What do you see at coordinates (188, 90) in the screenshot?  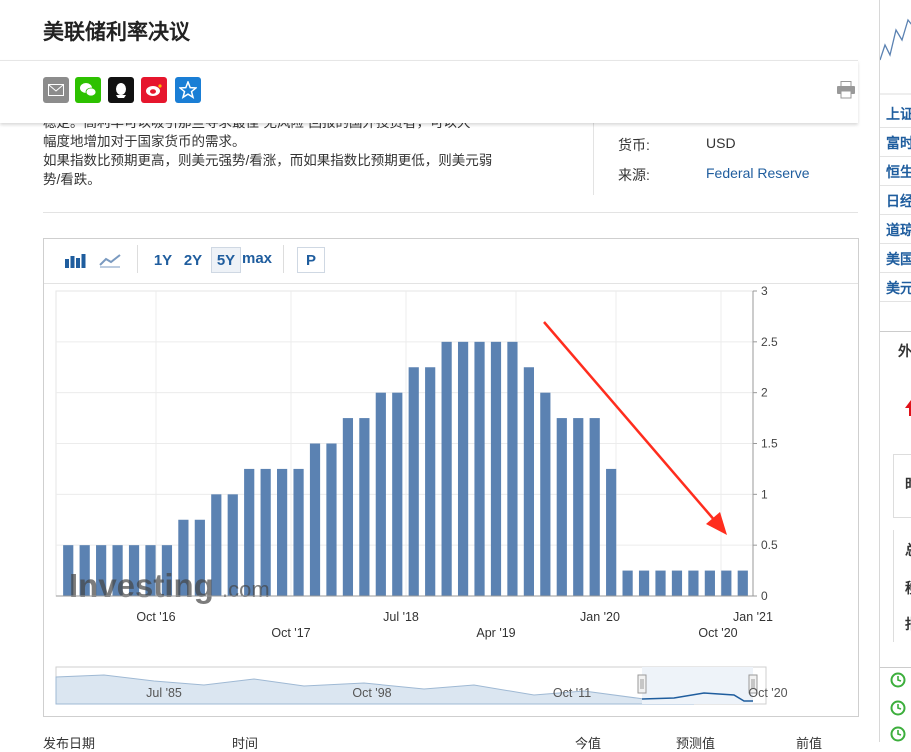 I see `star-icon` at bounding box center [188, 90].